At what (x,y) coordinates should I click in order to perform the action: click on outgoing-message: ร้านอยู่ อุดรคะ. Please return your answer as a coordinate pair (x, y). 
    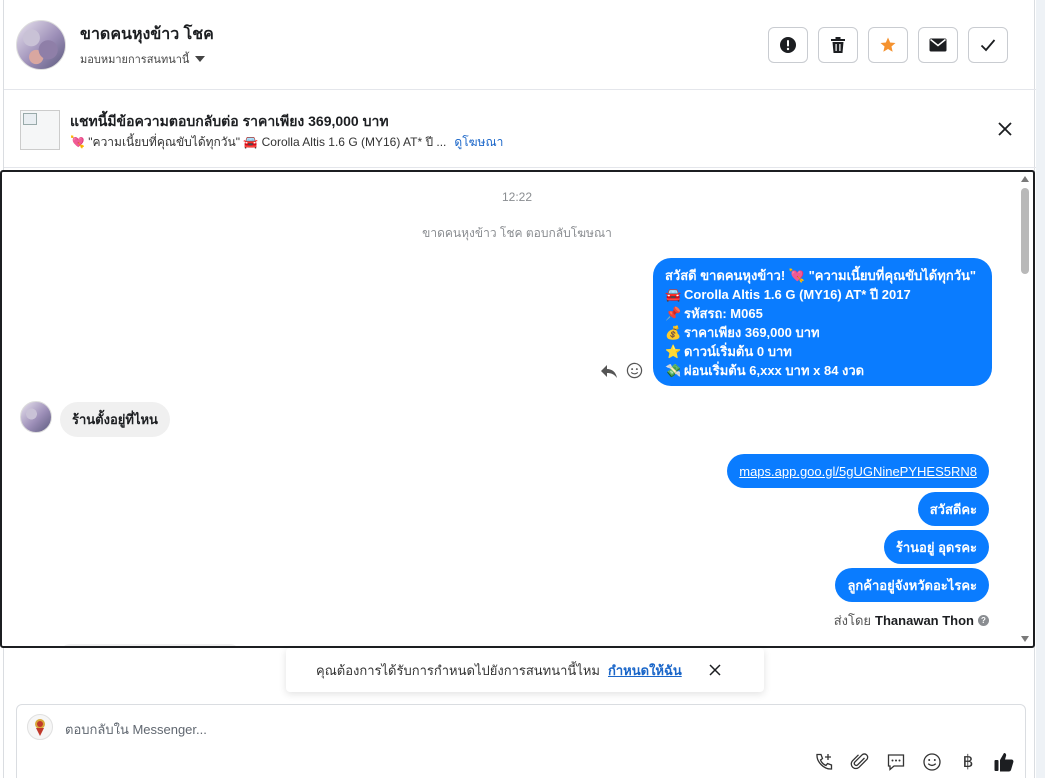
    Looking at the image, I should click on (936, 547).